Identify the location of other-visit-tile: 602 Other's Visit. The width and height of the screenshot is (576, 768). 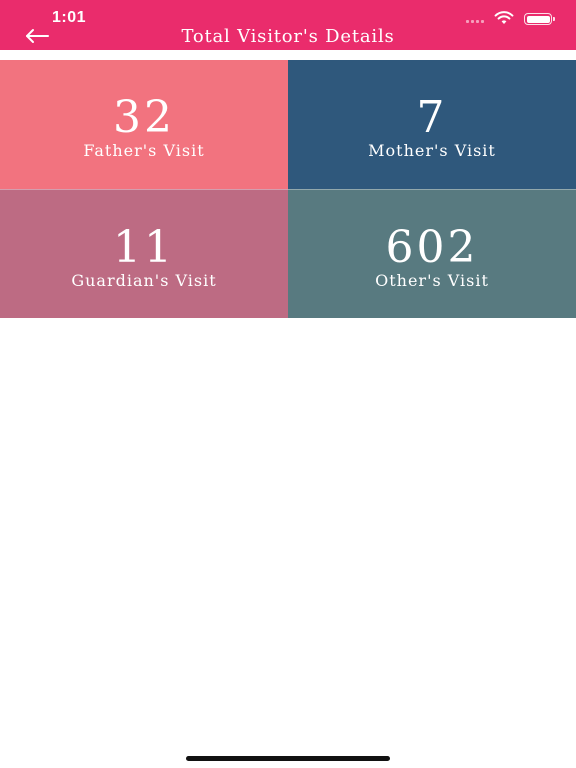
(432, 253).